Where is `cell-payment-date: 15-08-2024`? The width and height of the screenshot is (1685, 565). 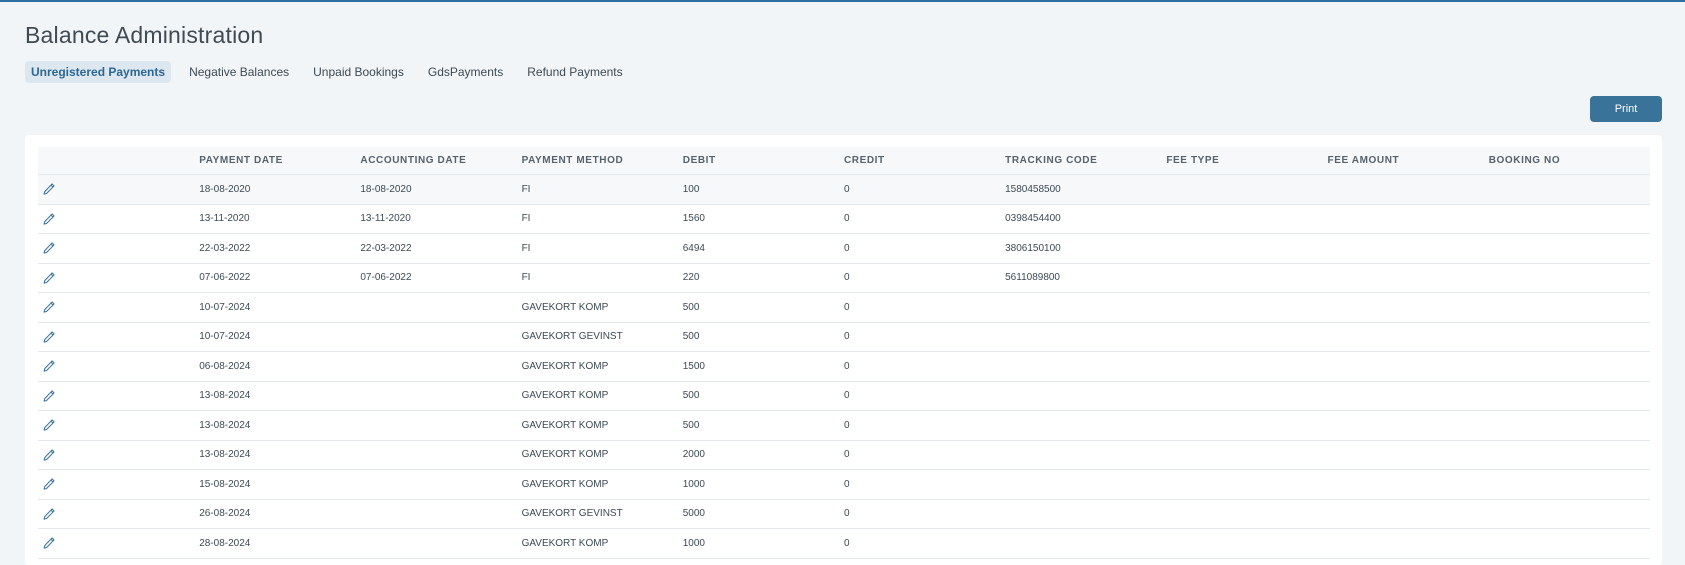 cell-payment-date: 15-08-2024 is located at coordinates (280, 484).